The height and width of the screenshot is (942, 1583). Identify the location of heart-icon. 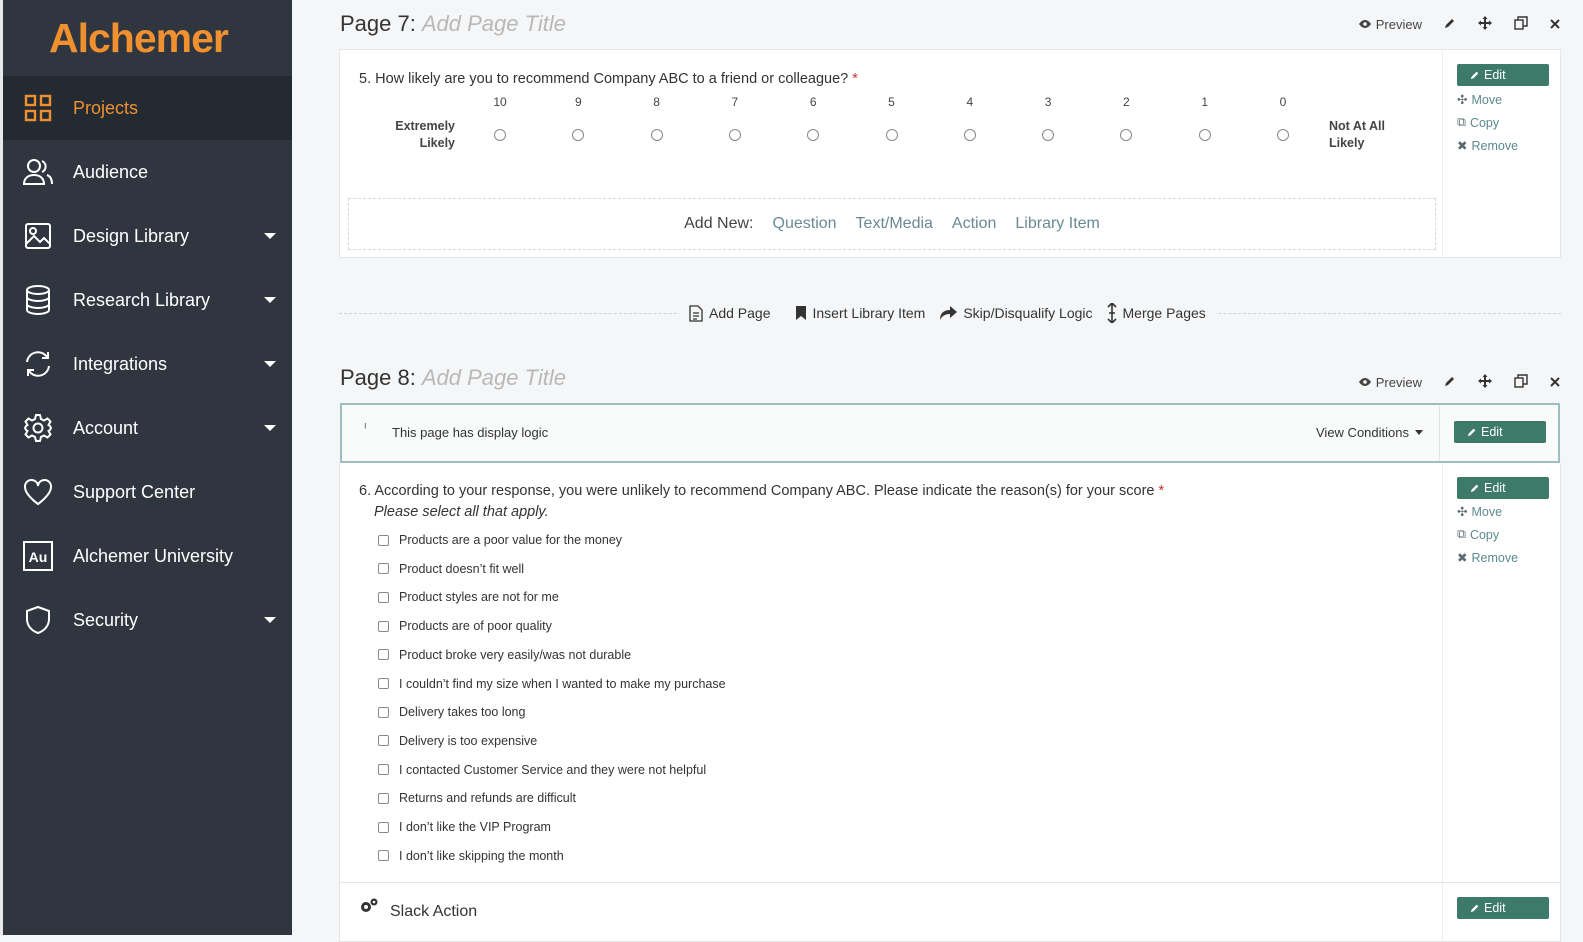
(38, 492).